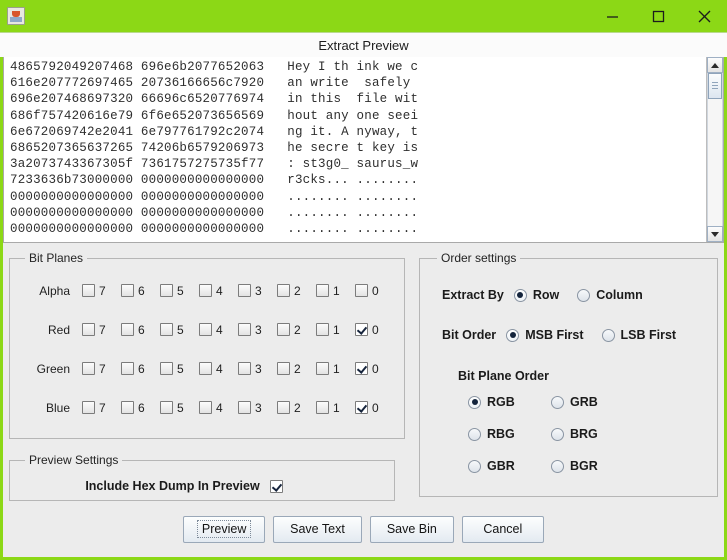 The width and height of the screenshot is (727, 560). What do you see at coordinates (172, 486) in the screenshot?
I see `include-hex-dump-label: Include Hex Dump In Preview` at bounding box center [172, 486].